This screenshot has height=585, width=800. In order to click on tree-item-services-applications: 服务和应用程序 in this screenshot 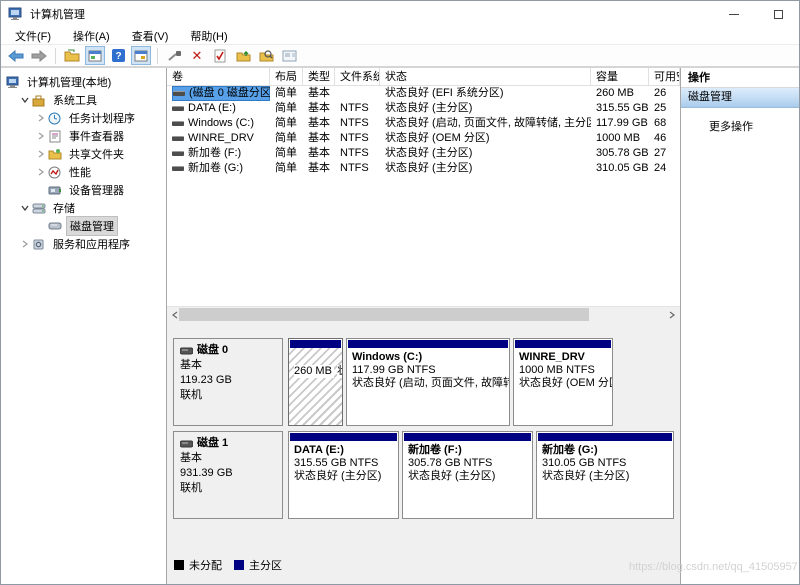, I will do `click(83, 244)`.